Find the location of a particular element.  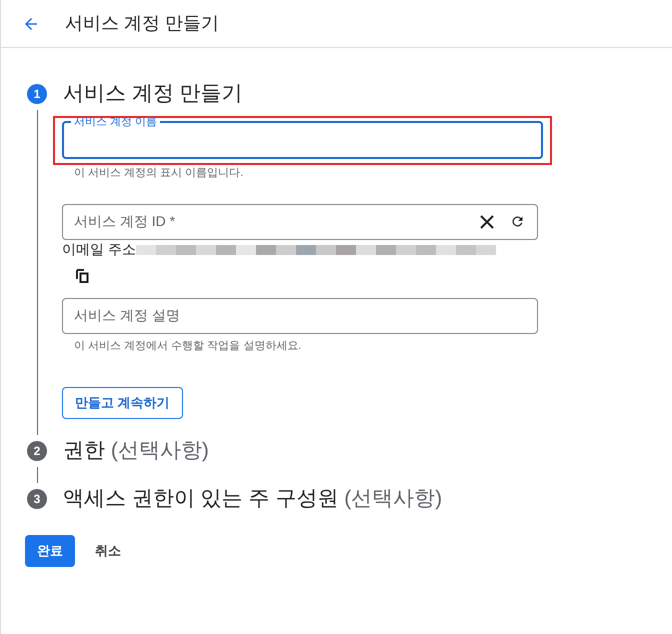

name-field: 서비스 계정 이름 is located at coordinates (302, 137).